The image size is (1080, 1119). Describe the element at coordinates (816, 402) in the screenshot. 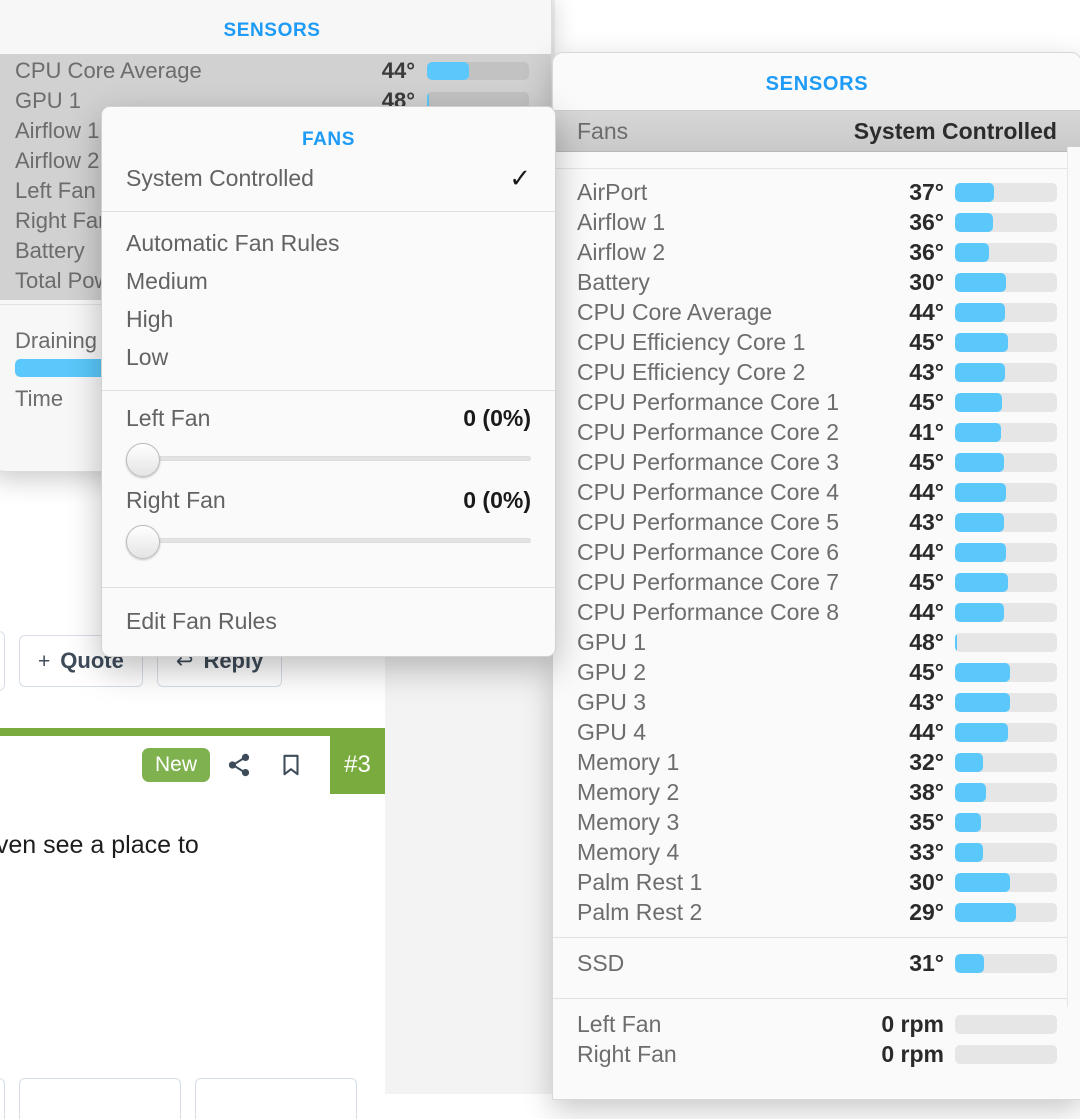

I see `temperature-row: CPU Performance Core 1 45°` at that location.